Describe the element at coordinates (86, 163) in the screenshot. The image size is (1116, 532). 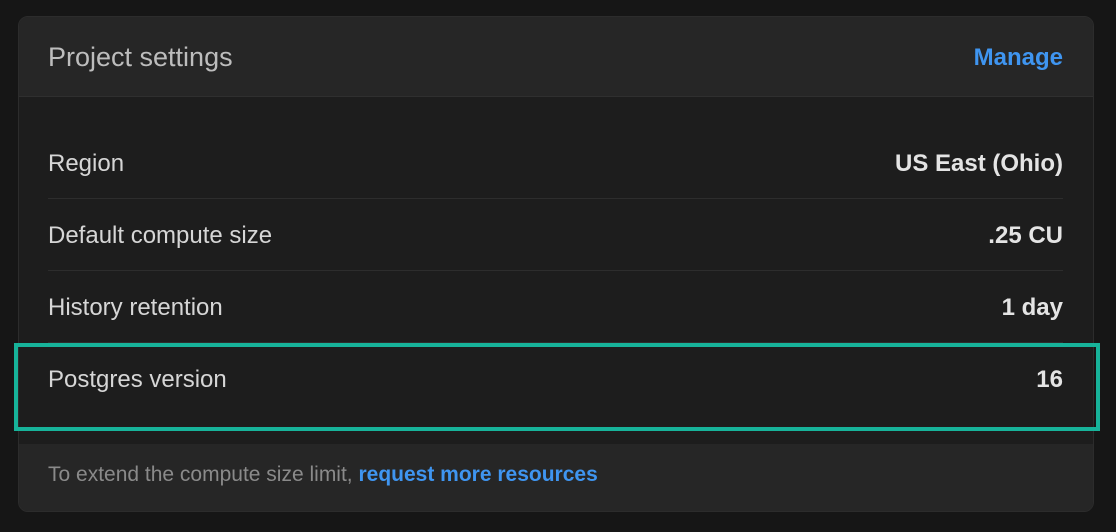
I see `setting-label: Region` at that location.